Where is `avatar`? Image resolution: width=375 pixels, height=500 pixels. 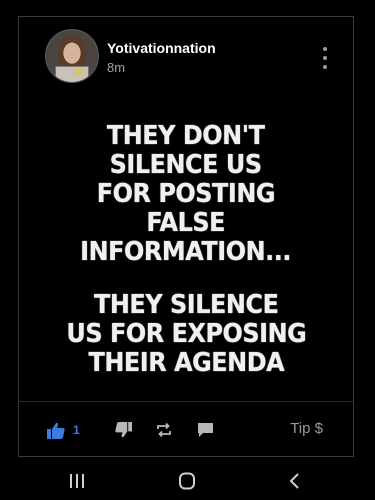
avatar is located at coordinates (72, 56).